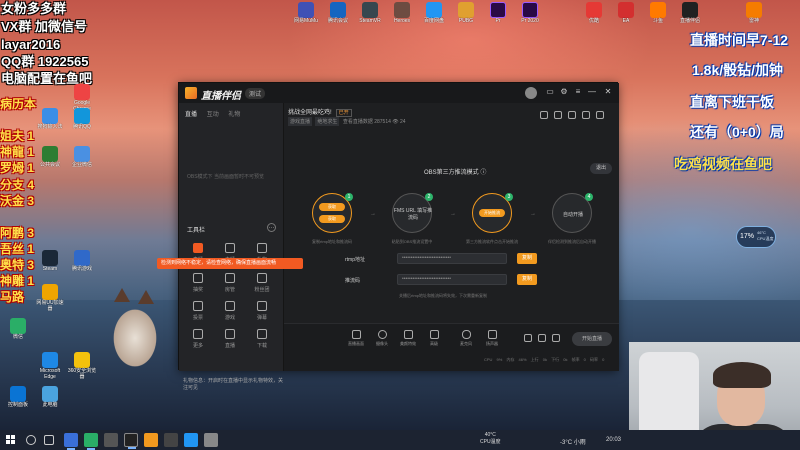 This screenshot has height=450, width=800. I want to click on rtmp-field: ••••••••••••••••••••••••••••, so click(452, 258).